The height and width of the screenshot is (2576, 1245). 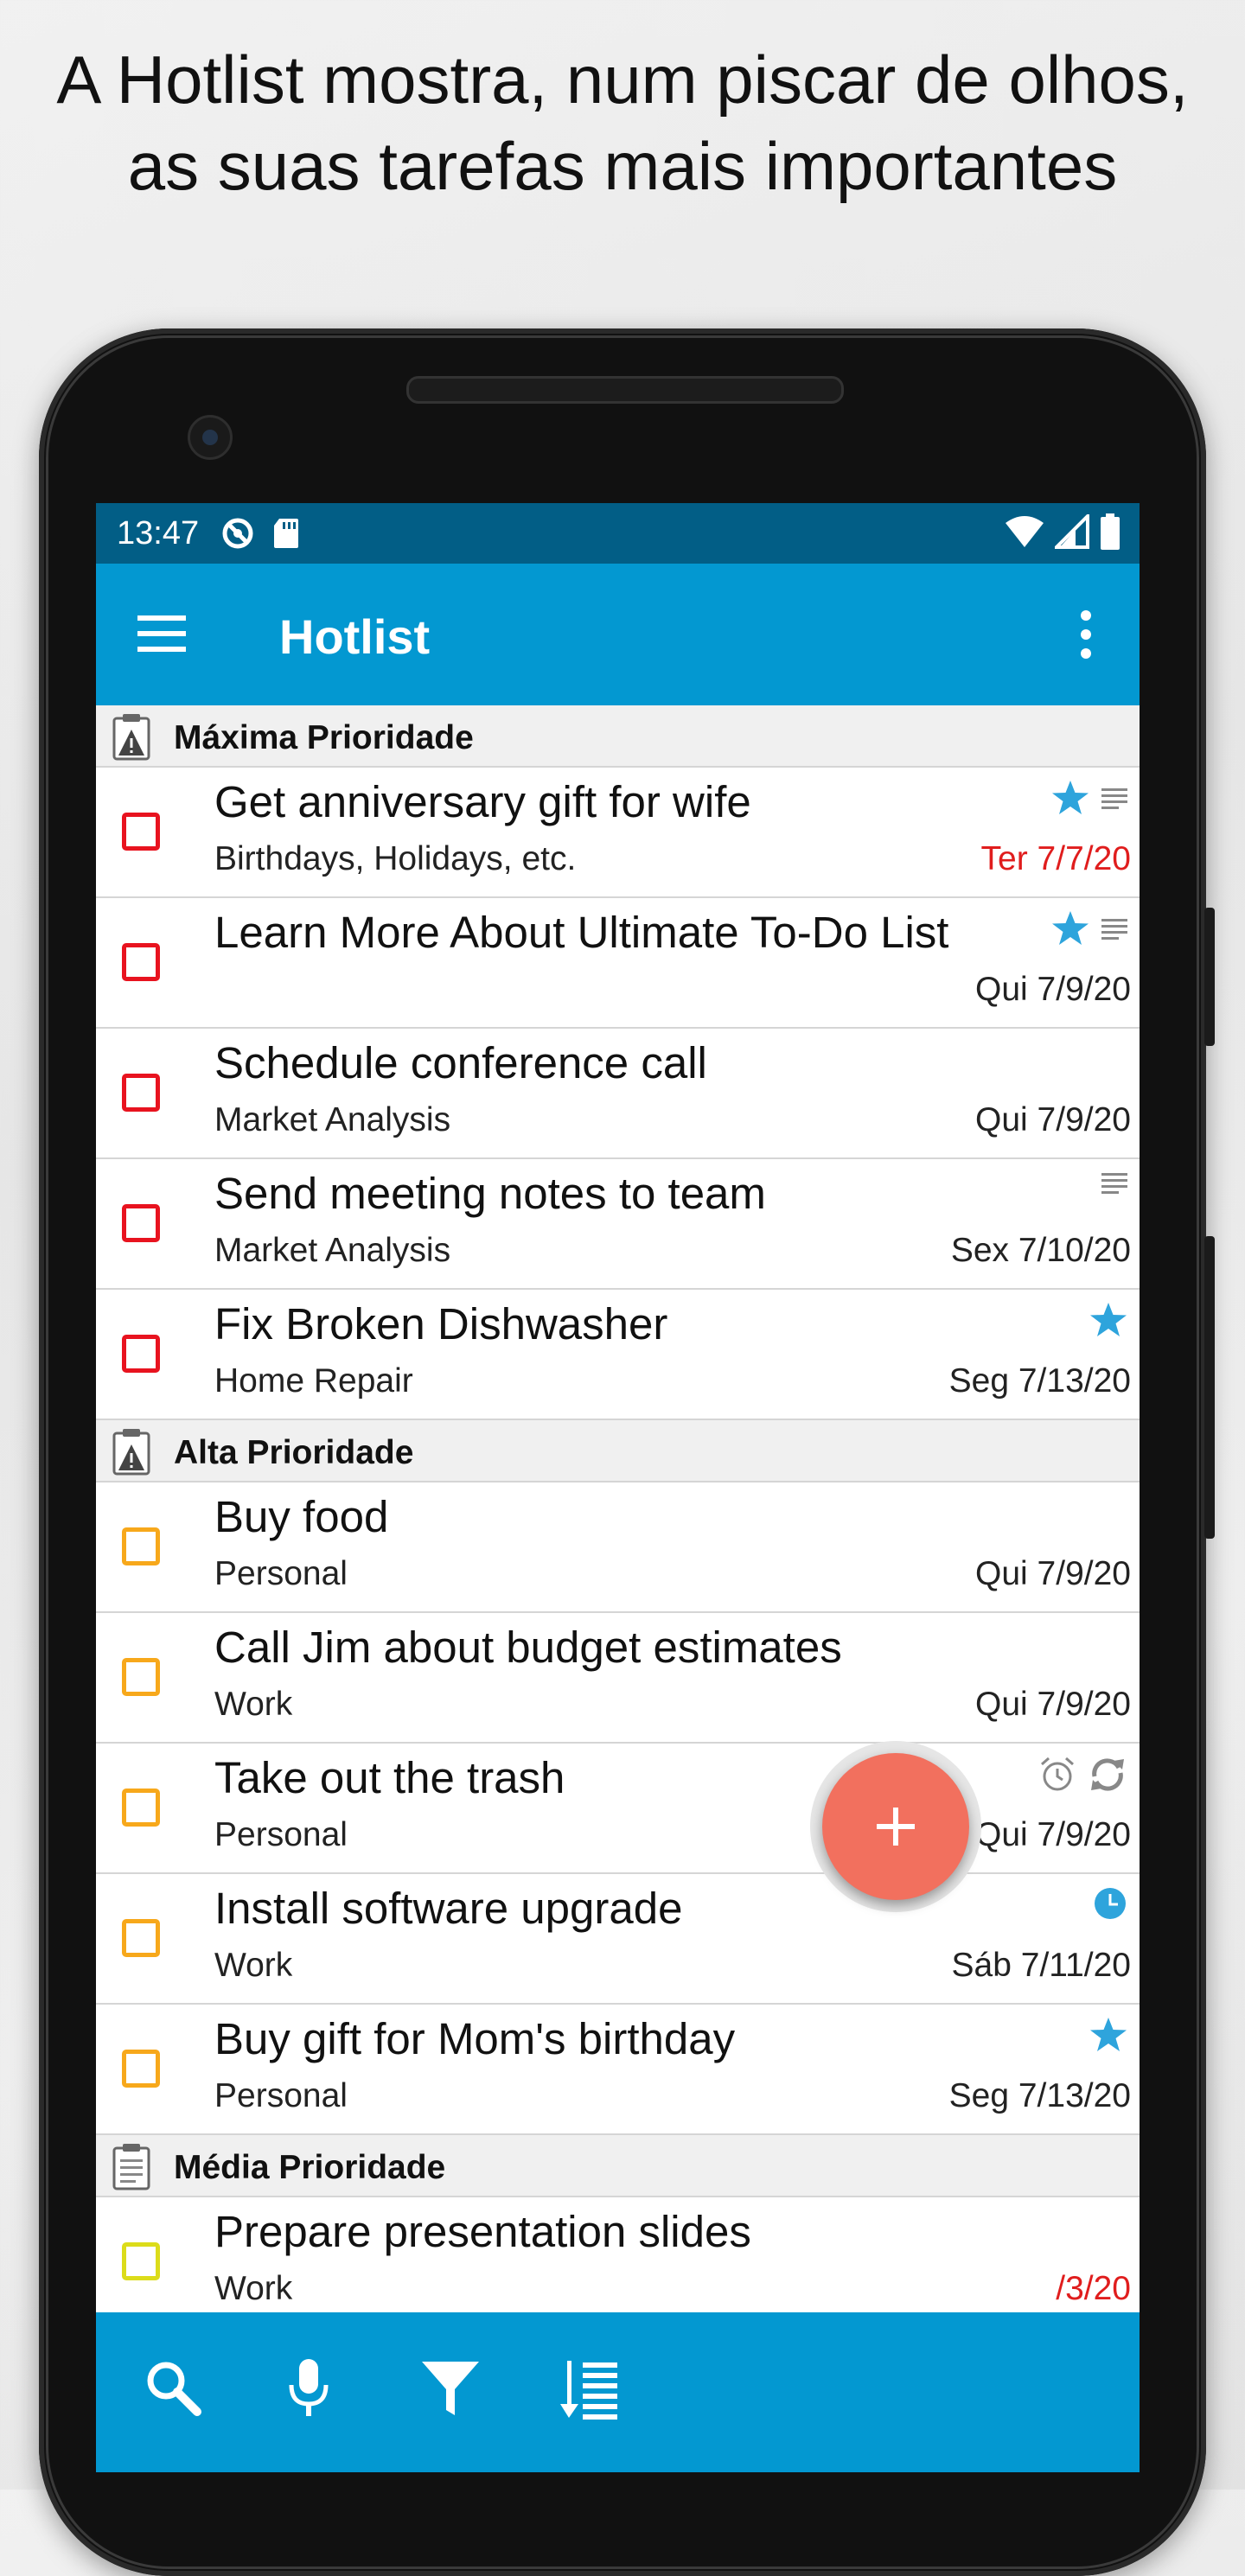 What do you see at coordinates (1070, 535) in the screenshot?
I see `cell-signal-icon` at bounding box center [1070, 535].